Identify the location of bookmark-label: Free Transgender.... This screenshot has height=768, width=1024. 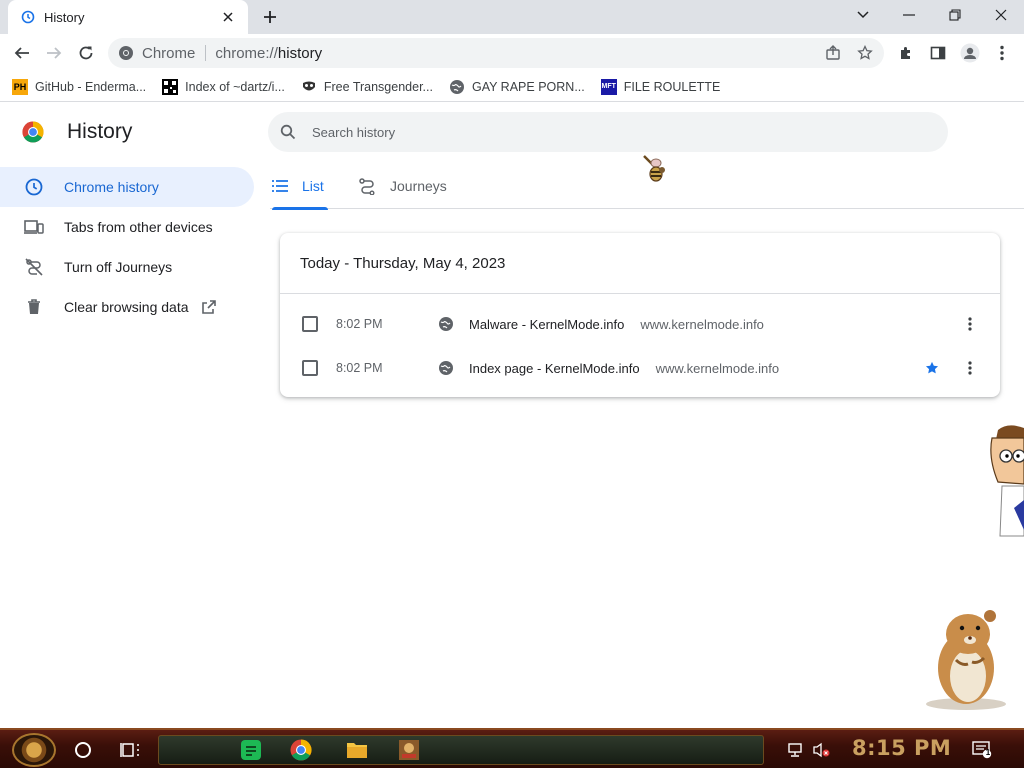
(378, 86).